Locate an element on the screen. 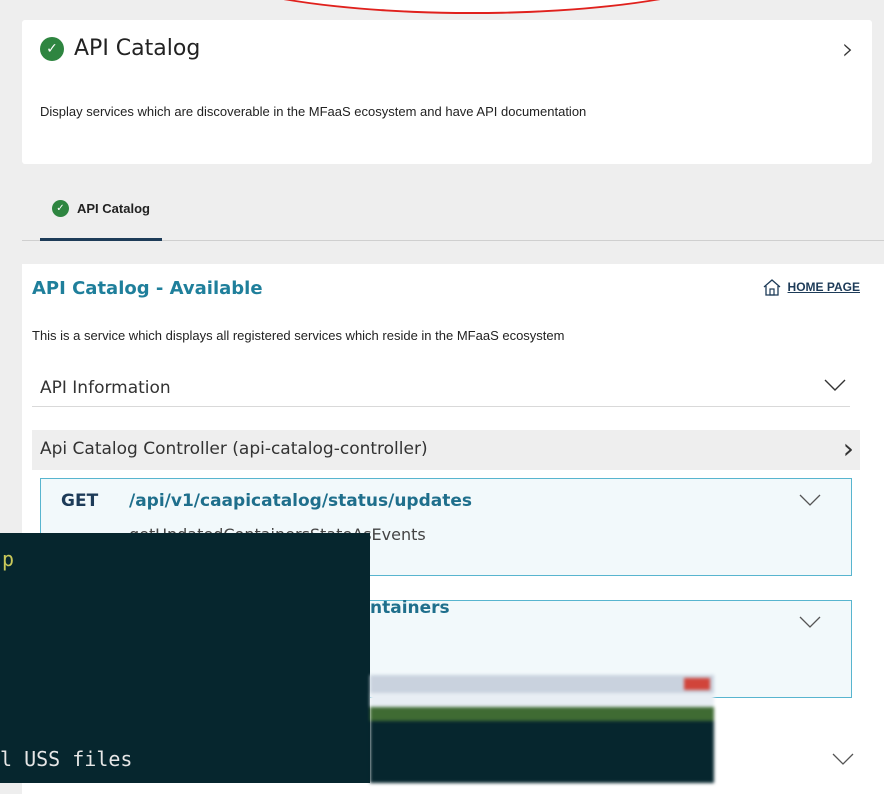 This screenshot has width=884, height=794. annotation-highlight is located at coordinates (472, 7).